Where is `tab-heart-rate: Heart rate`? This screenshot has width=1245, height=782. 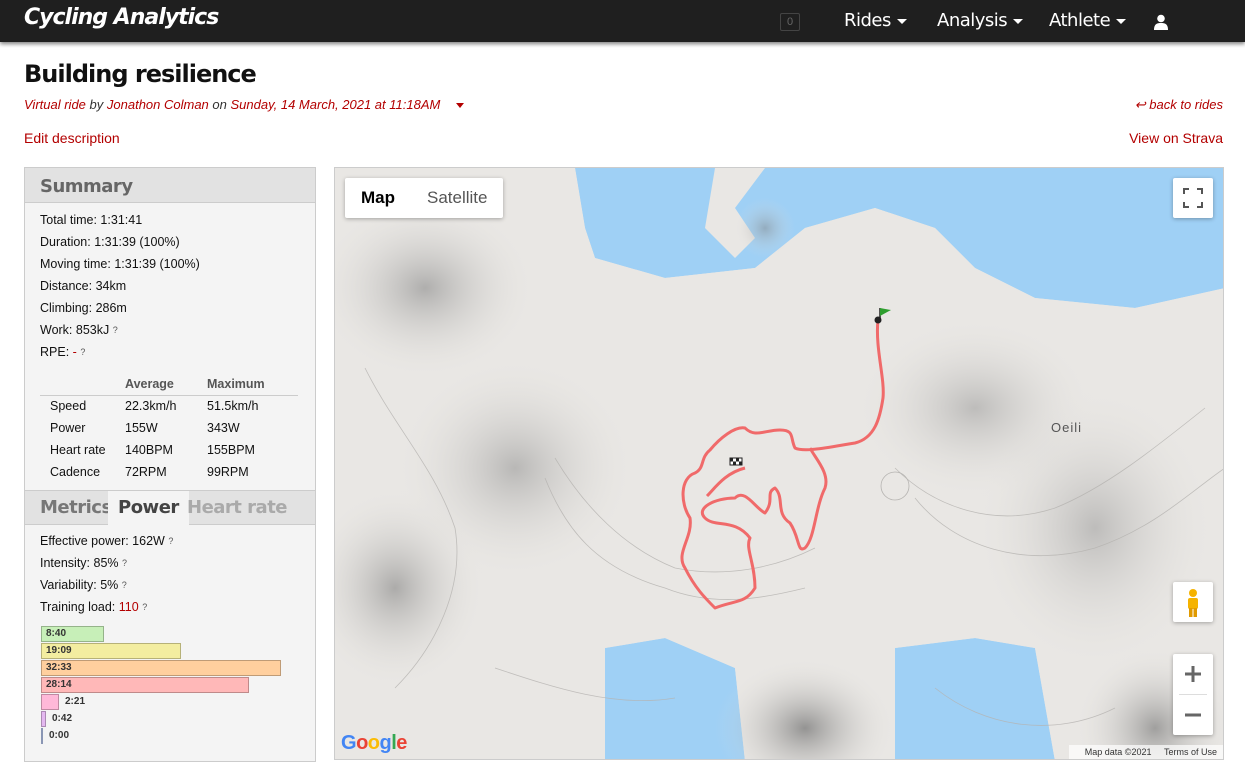 tab-heart-rate: Heart rate is located at coordinates (237, 508).